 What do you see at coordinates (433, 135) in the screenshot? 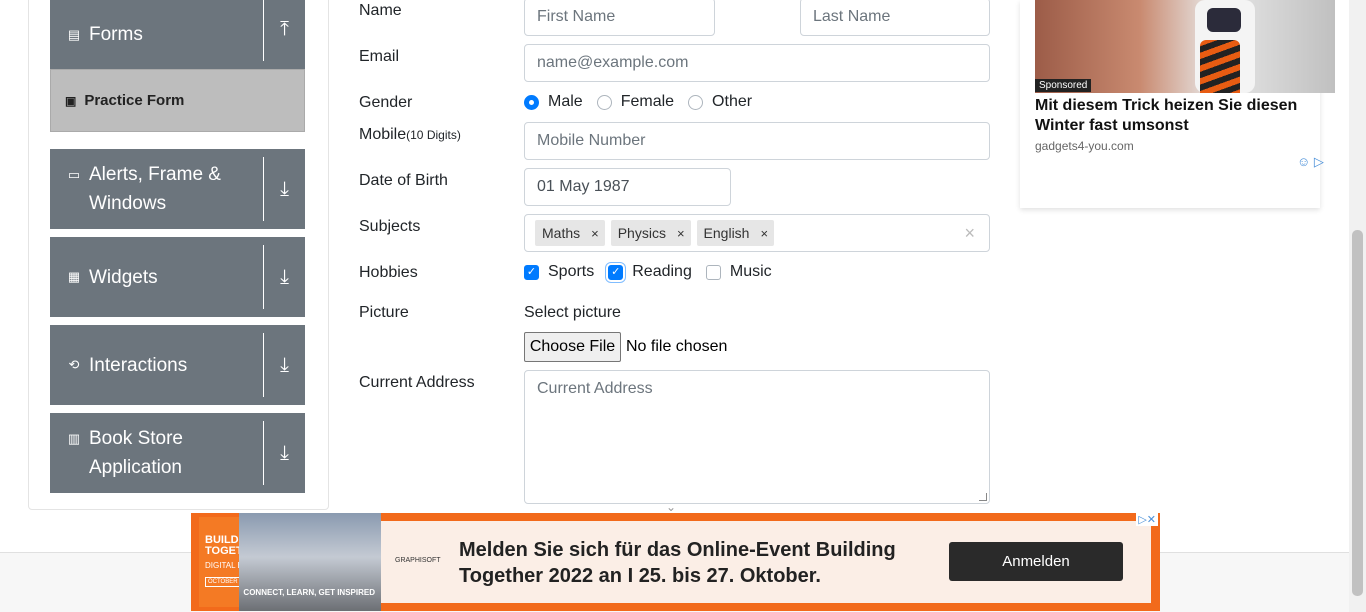
I see `mobile-hint: (10 Digits)` at bounding box center [433, 135].